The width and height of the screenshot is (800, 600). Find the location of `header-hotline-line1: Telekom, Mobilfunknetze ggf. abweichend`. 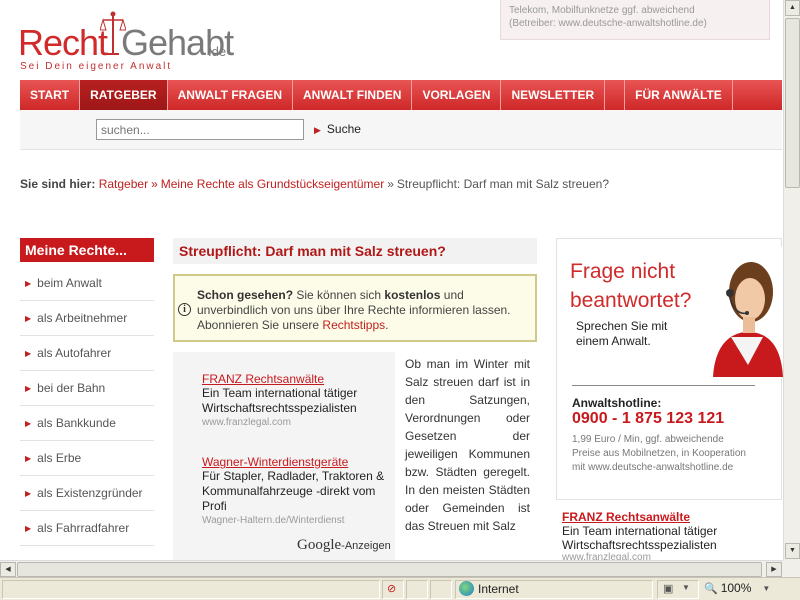

header-hotline-line1: Telekom, Mobilfunknetze ggf. abweichend is located at coordinates (602, 10).